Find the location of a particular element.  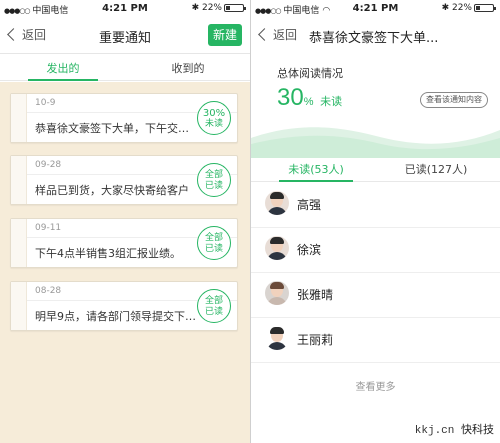

notice-text: 下午4点半销售3组汇报业绩。 is located at coordinates (108, 253).